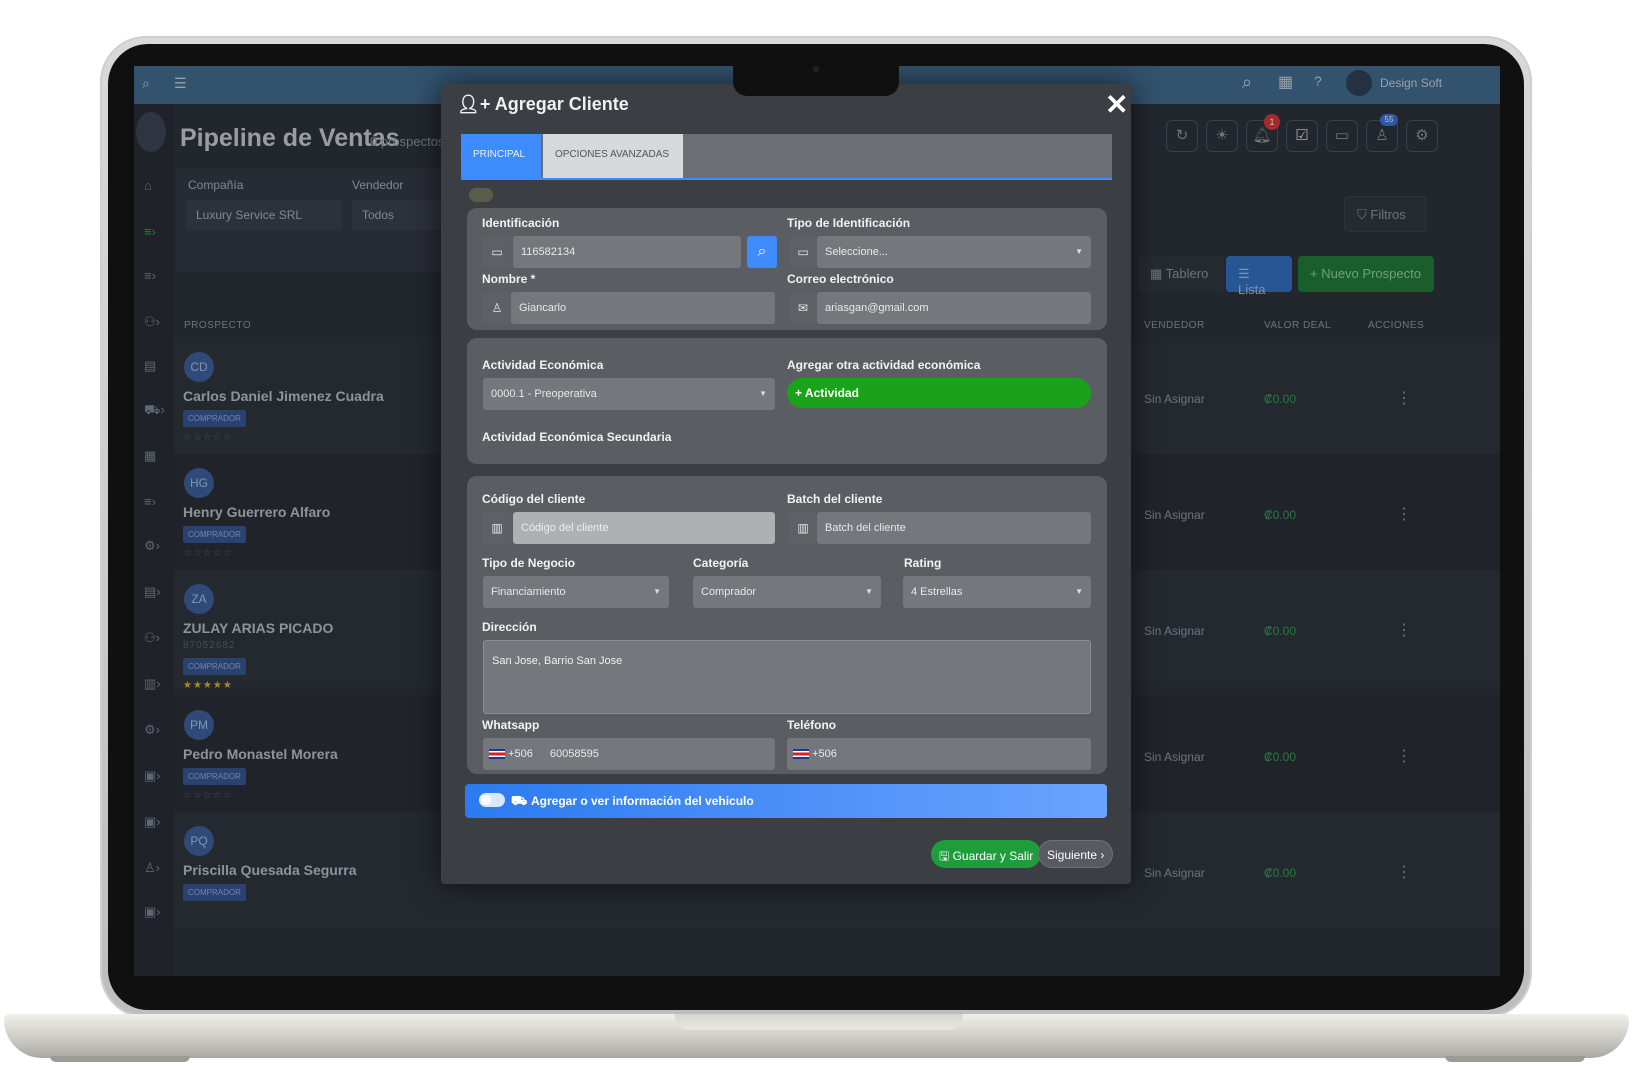 This screenshot has width=1633, height=1088. What do you see at coordinates (544, 394) in the screenshot?
I see `activity-value: 0000.1 - Preoperativa` at bounding box center [544, 394].